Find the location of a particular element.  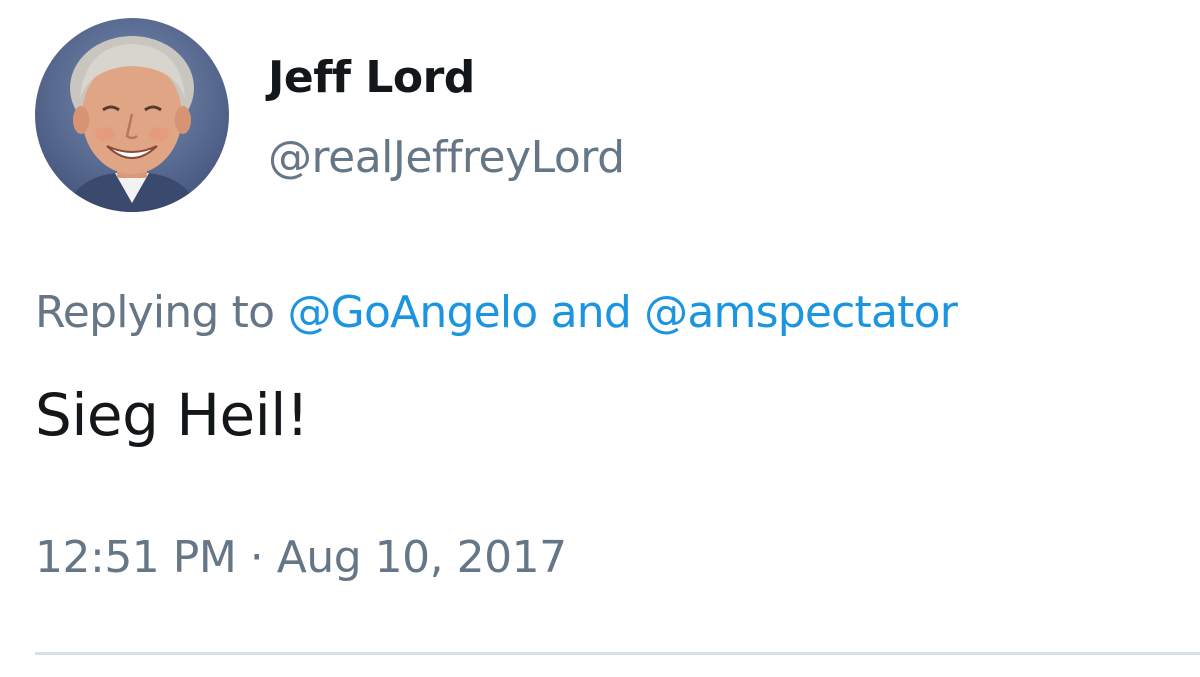

author-handle: @realJeffreyLord is located at coordinates (446, 158).